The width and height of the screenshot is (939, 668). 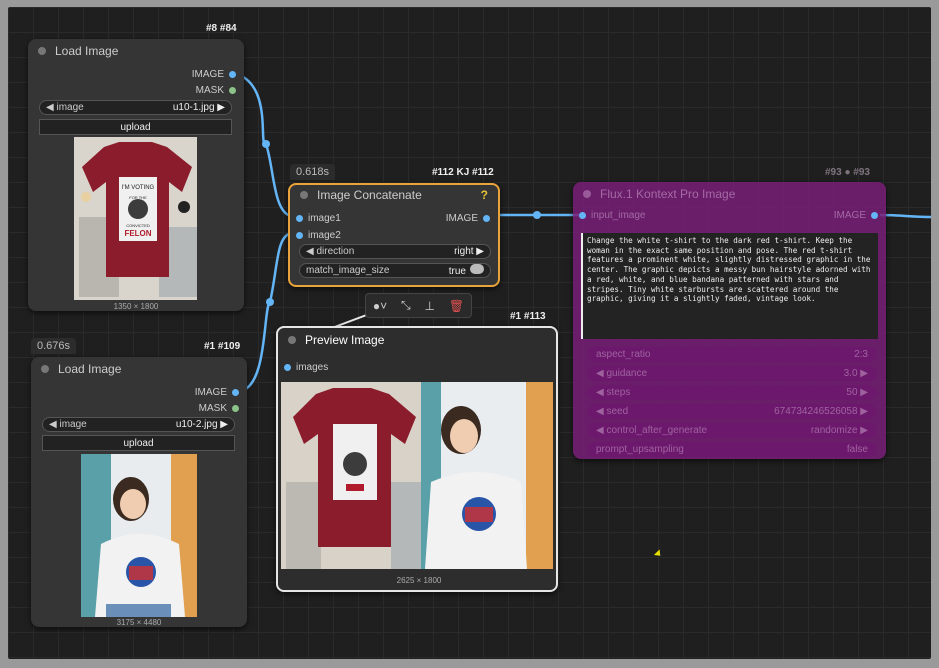 I want to click on image-size-label: 3175 × 4480, so click(x=139, y=622).